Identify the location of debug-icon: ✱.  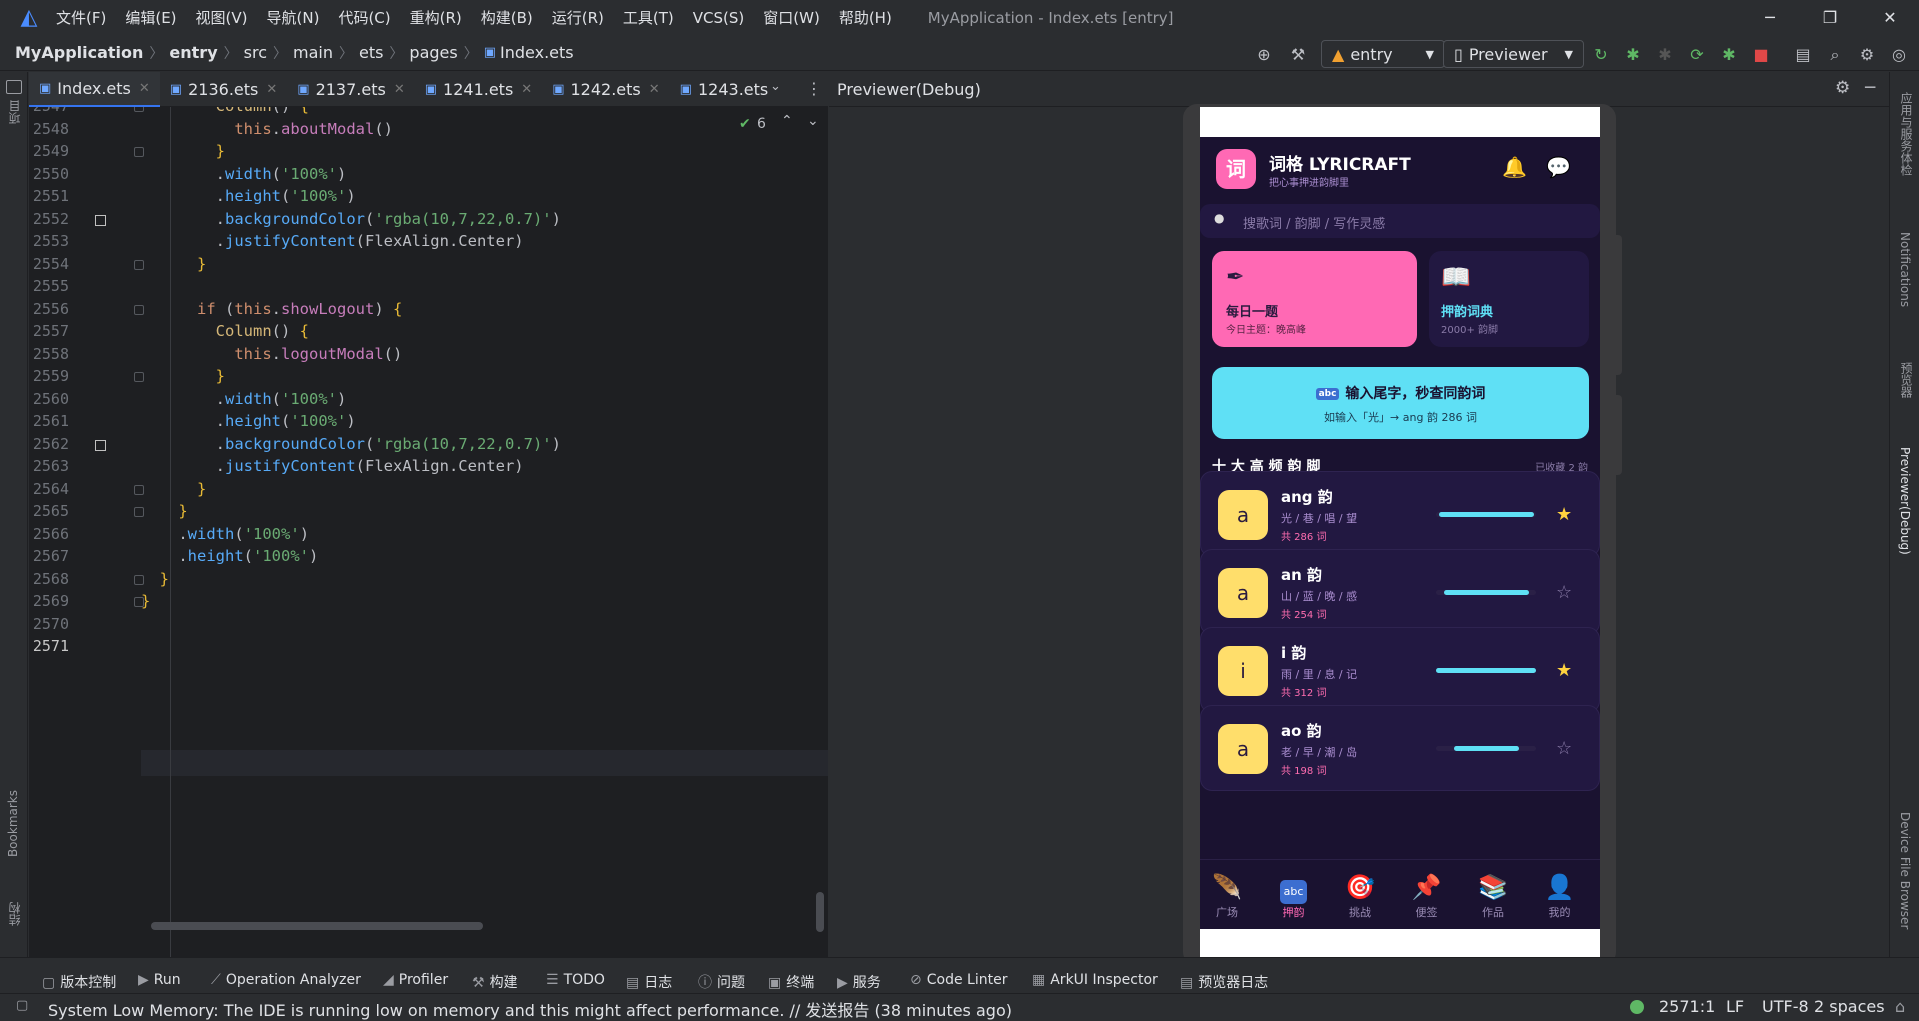
(1633, 55).